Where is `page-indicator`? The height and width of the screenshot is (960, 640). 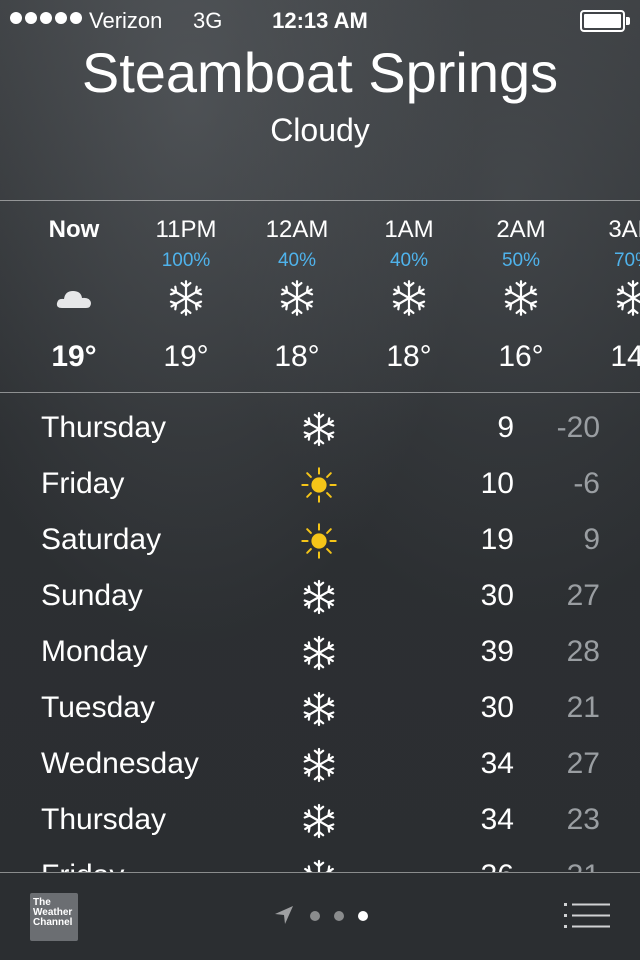
page-indicator is located at coordinates (327, 916).